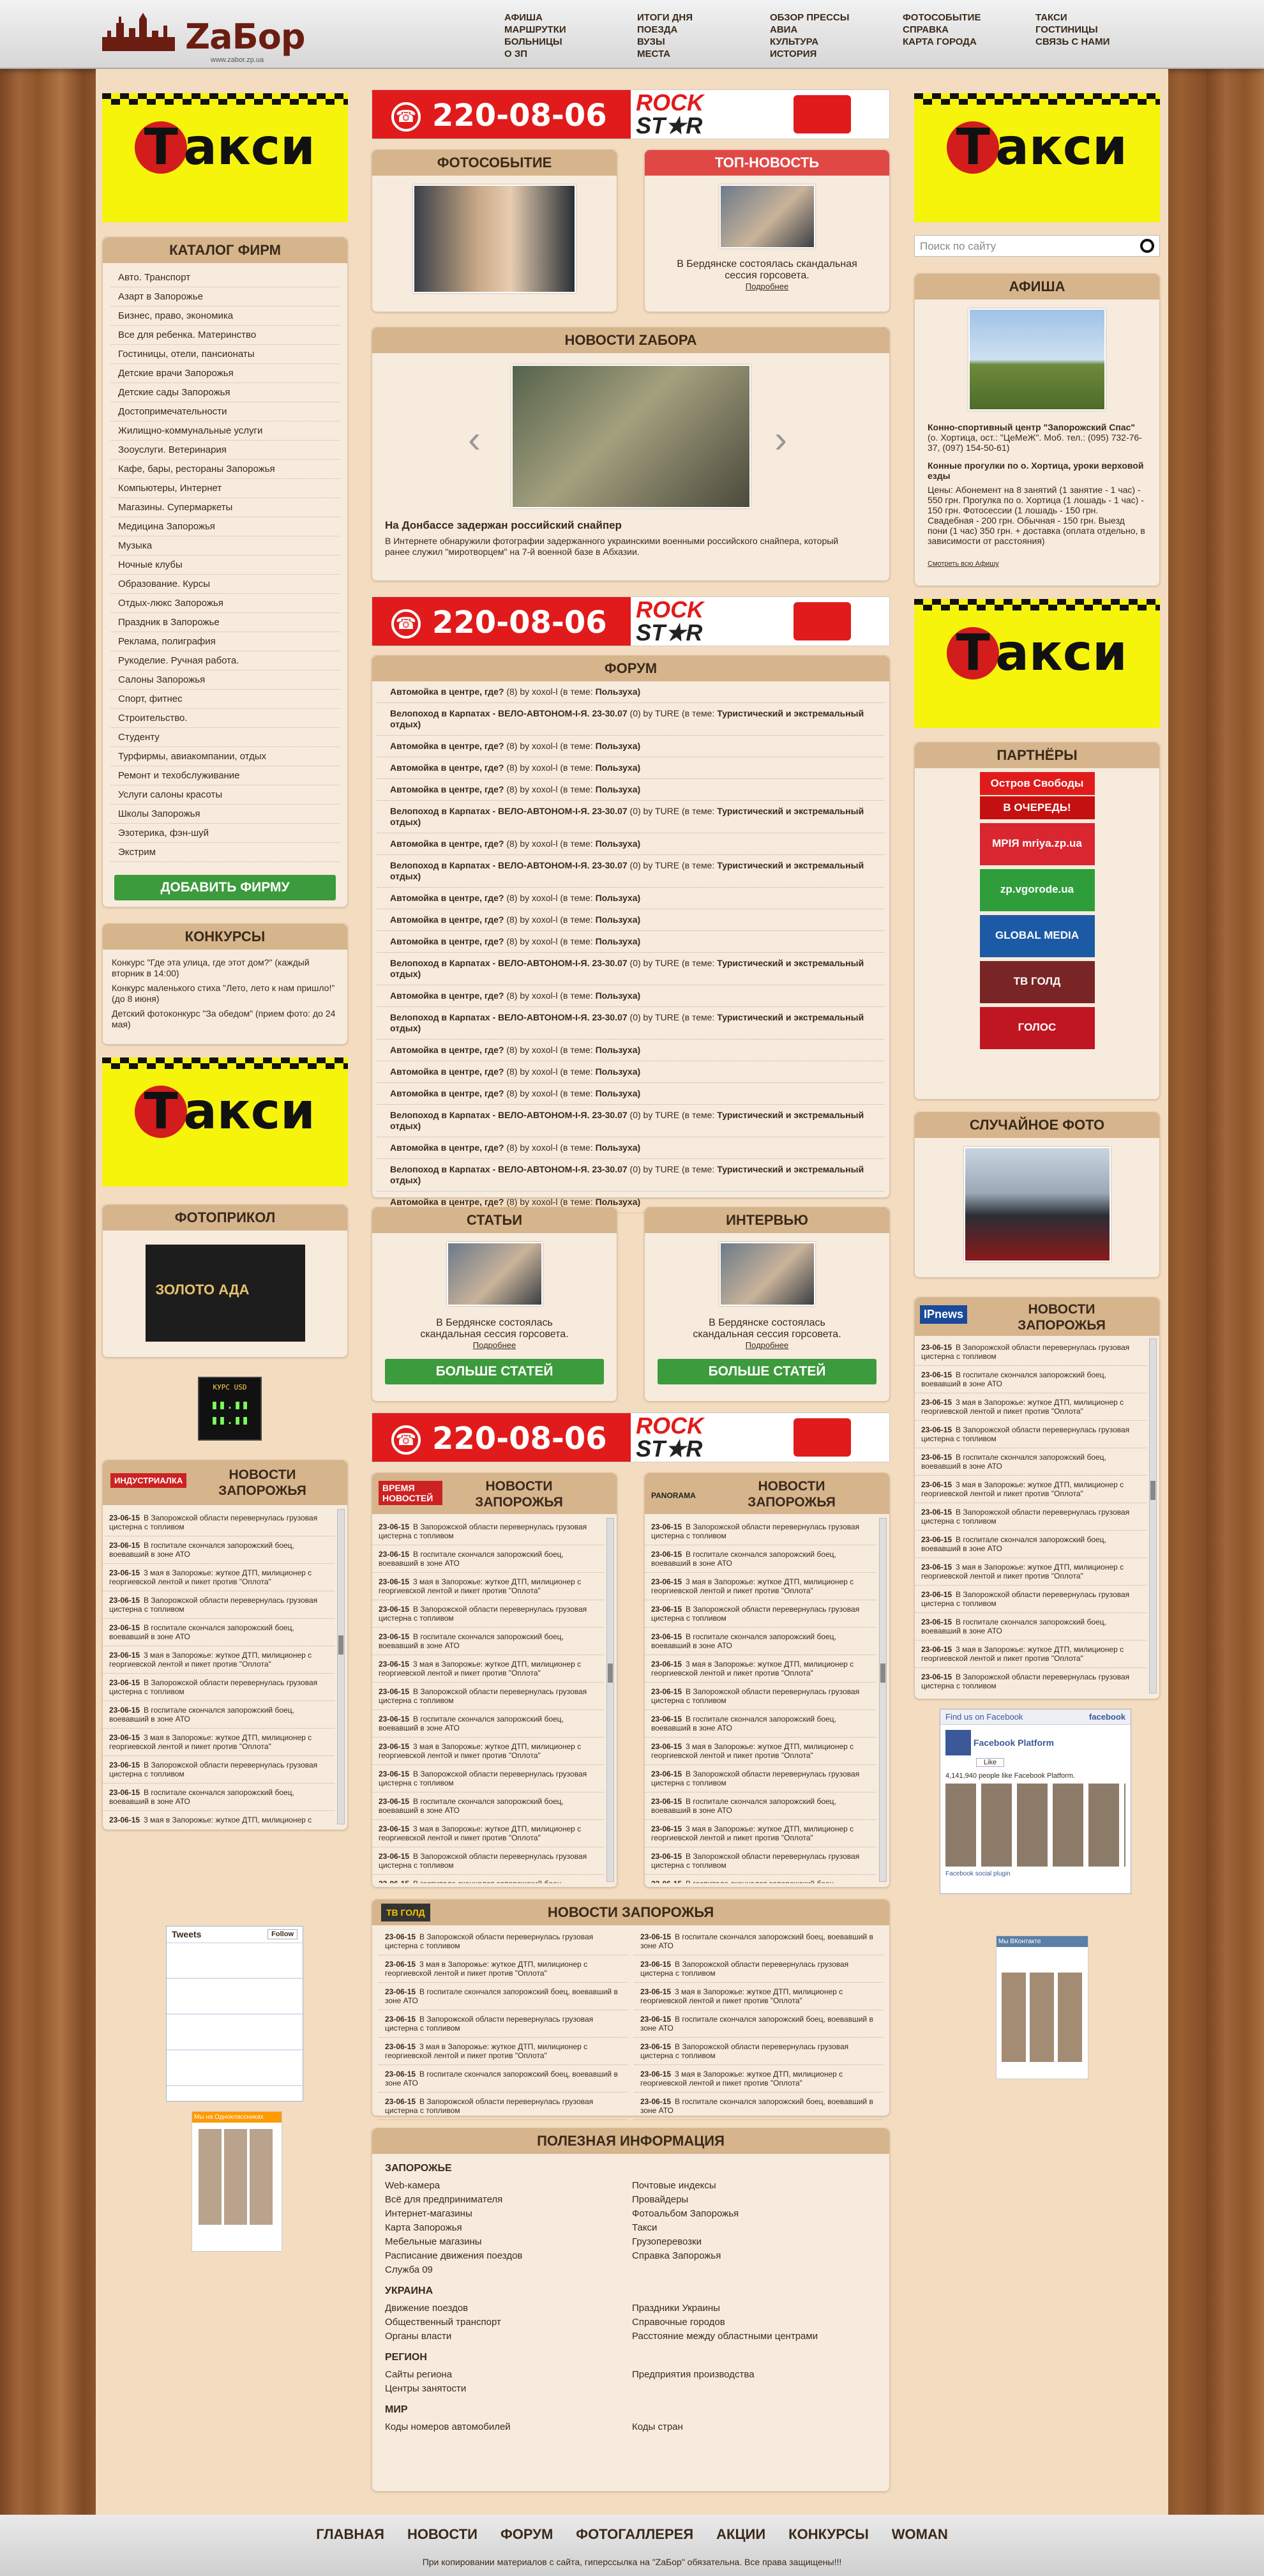 The height and width of the screenshot is (2576, 1264). What do you see at coordinates (570, 30) in the screenshot?
I see `top-nav-item: МАРШРУТКИ` at bounding box center [570, 30].